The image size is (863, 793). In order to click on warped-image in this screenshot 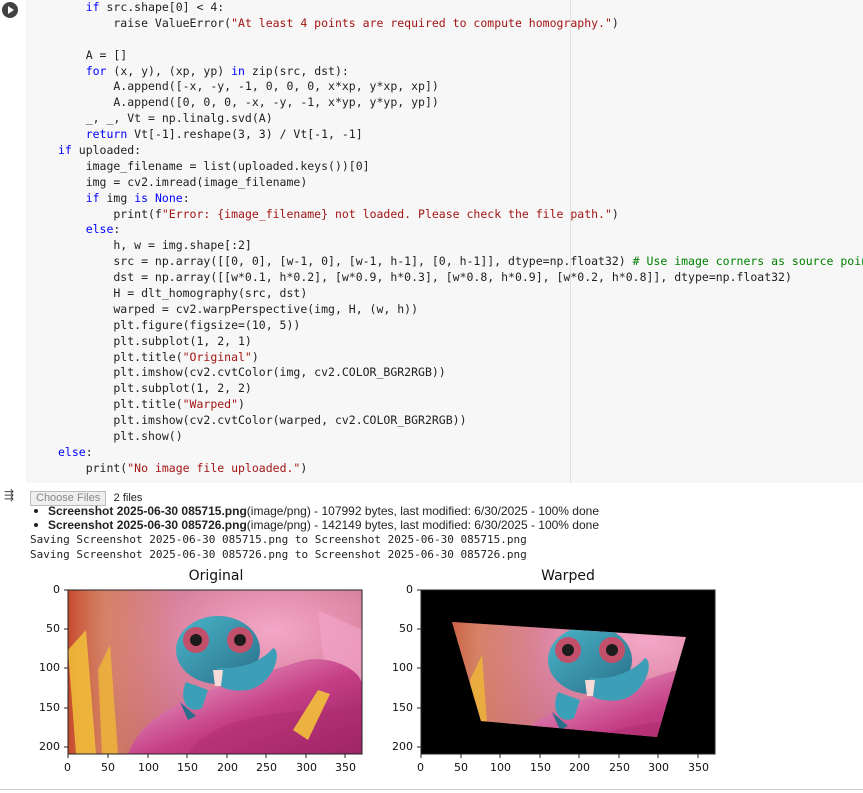, I will do `click(568, 672)`.